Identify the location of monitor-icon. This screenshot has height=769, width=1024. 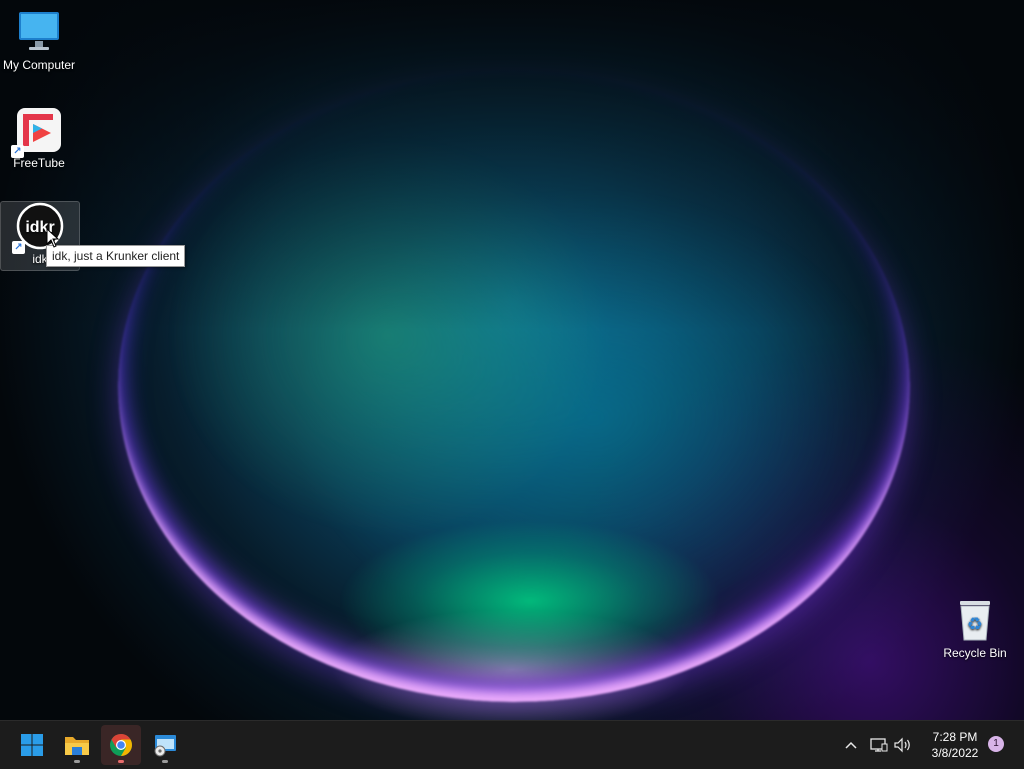
(39, 32).